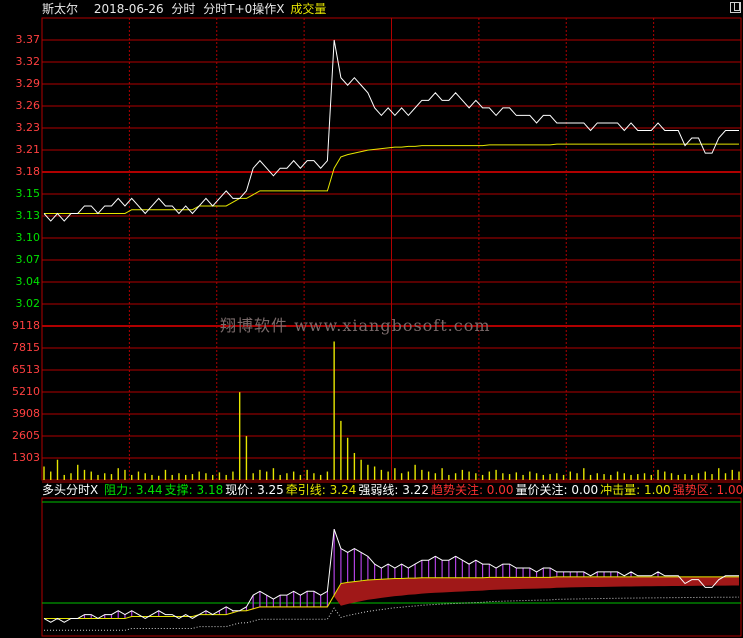  Describe the element at coordinates (194, 490) in the screenshot. I see `indicator-item: 支撑: 3.18` at that location.